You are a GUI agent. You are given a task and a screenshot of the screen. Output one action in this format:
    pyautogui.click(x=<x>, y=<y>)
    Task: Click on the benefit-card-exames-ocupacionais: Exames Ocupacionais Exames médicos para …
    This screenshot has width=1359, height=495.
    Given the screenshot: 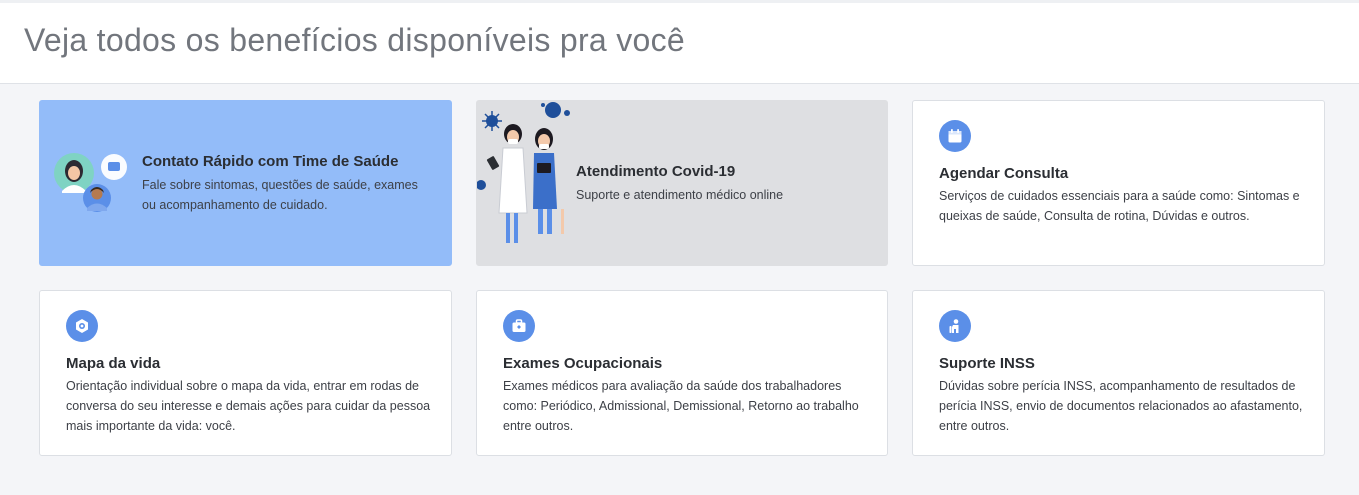 What is the action you would take?
    pyautogui.click(x=682, y=373)
    